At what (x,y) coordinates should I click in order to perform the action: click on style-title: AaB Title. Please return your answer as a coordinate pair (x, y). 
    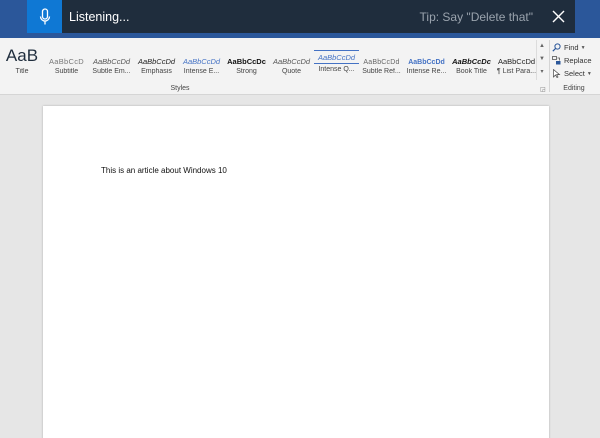
    Looking at the image, I should click on (22, 60).